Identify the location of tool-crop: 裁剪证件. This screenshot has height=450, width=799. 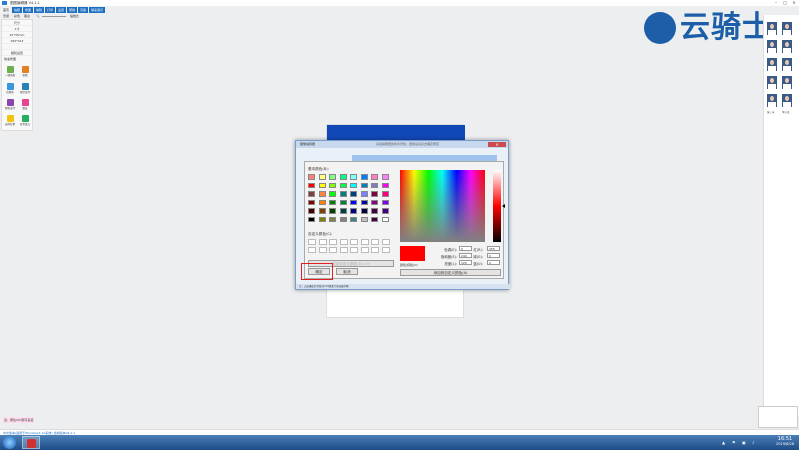
(25, 88).